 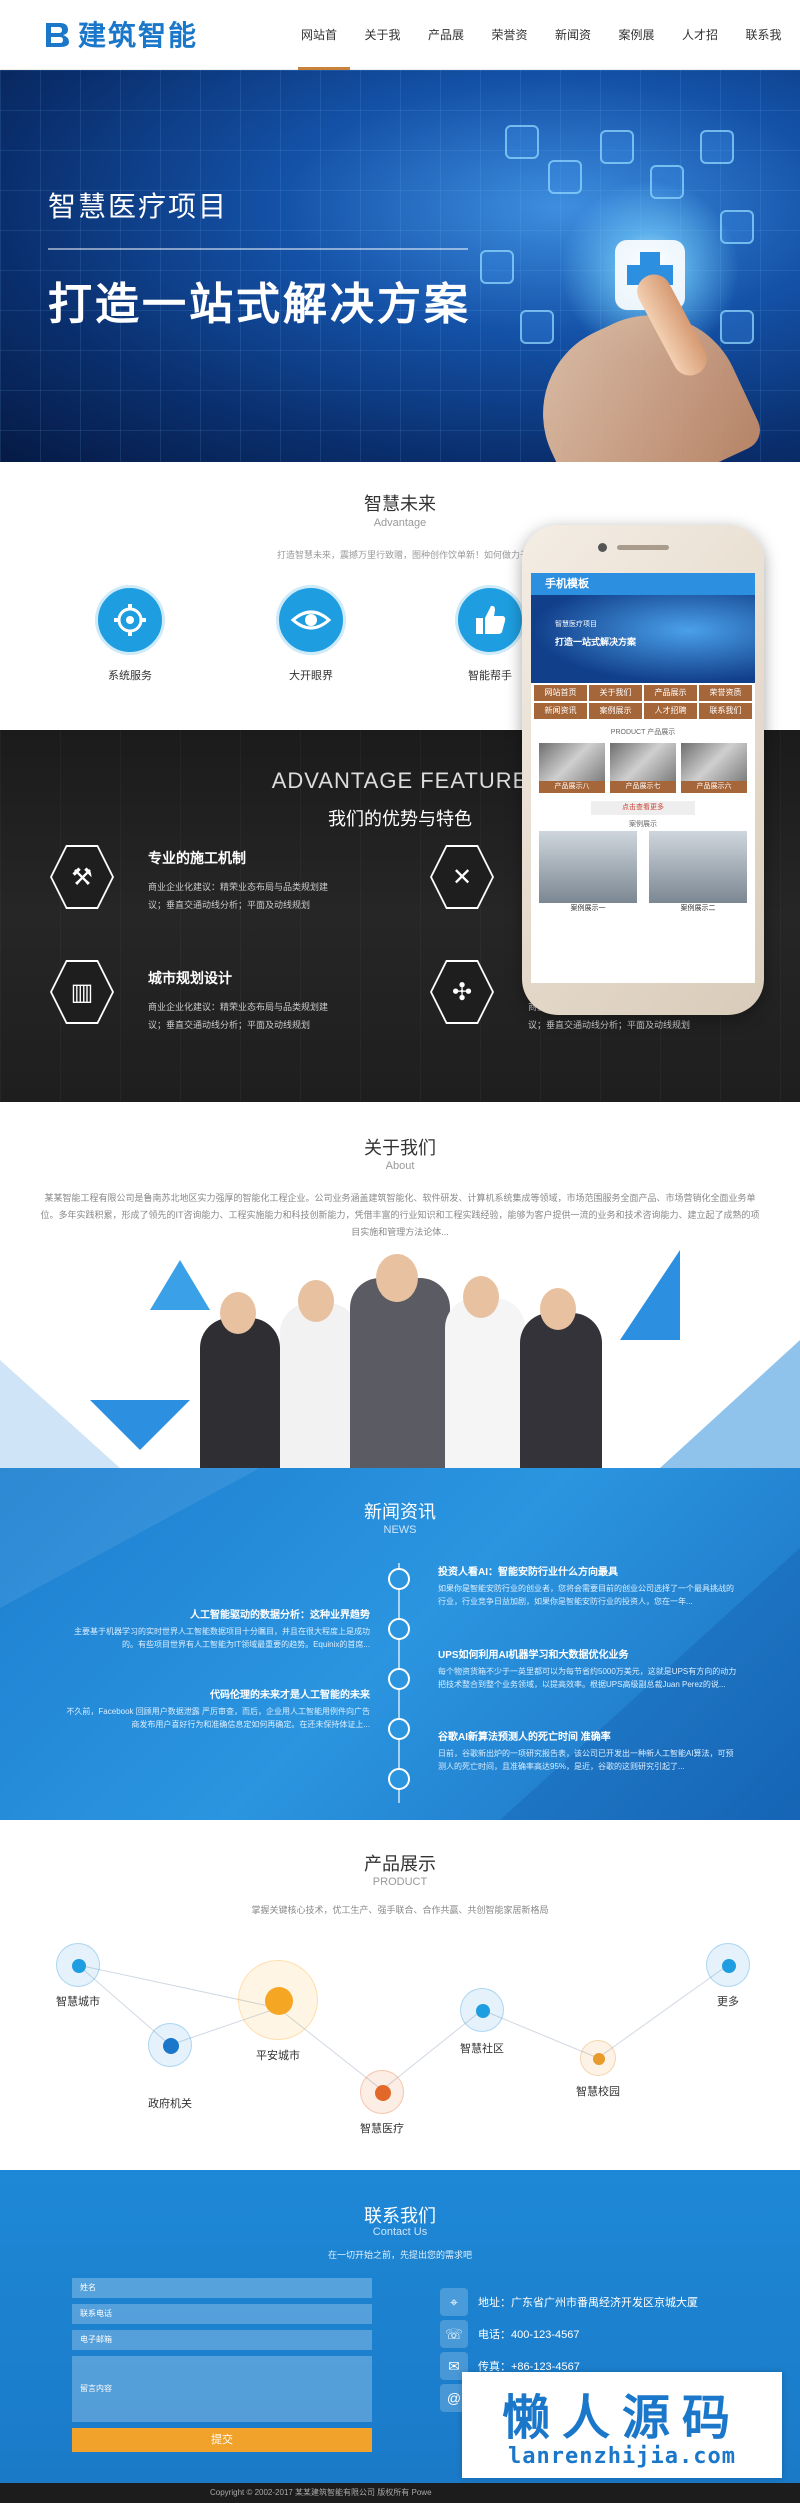 What do you see at coordinates (588, 1653) in the screenshot?
I see `news-item-title: UPS如何利用AI机器学习和大数据优化业务` at bounding box center [588, 1653].